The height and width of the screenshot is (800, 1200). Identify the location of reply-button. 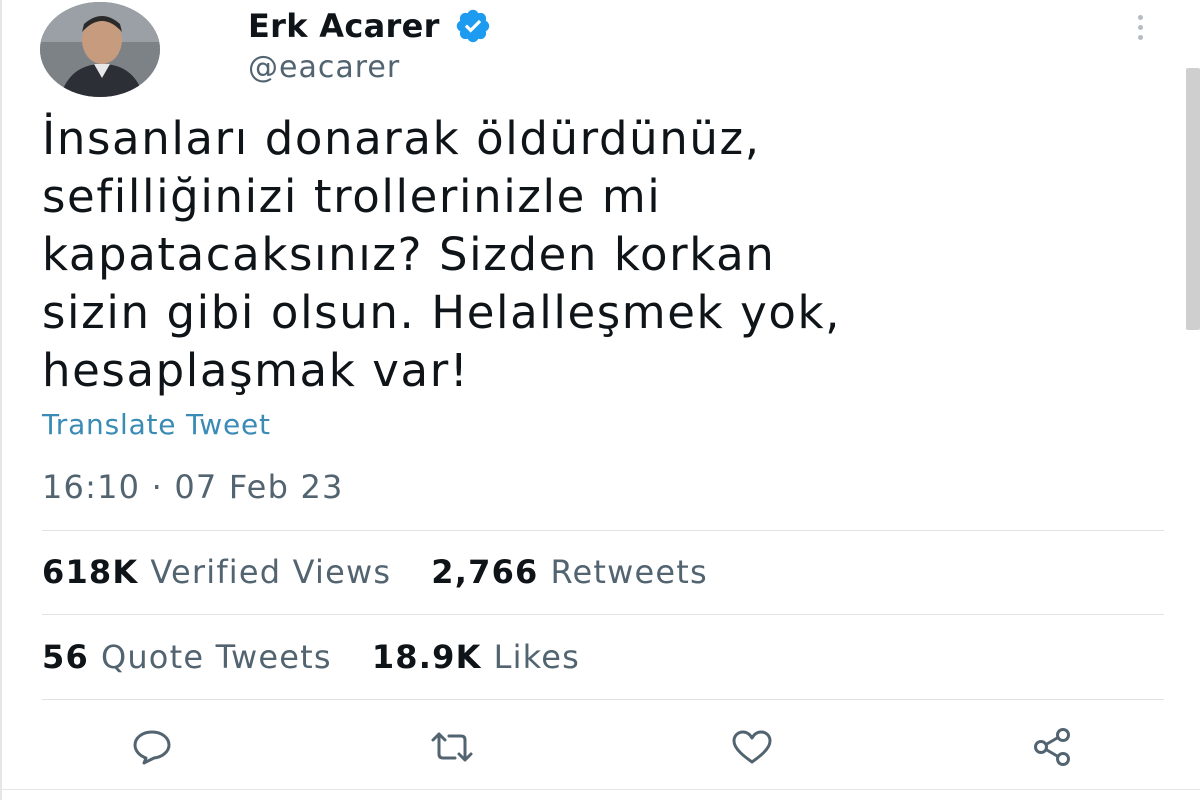
(152, 747).